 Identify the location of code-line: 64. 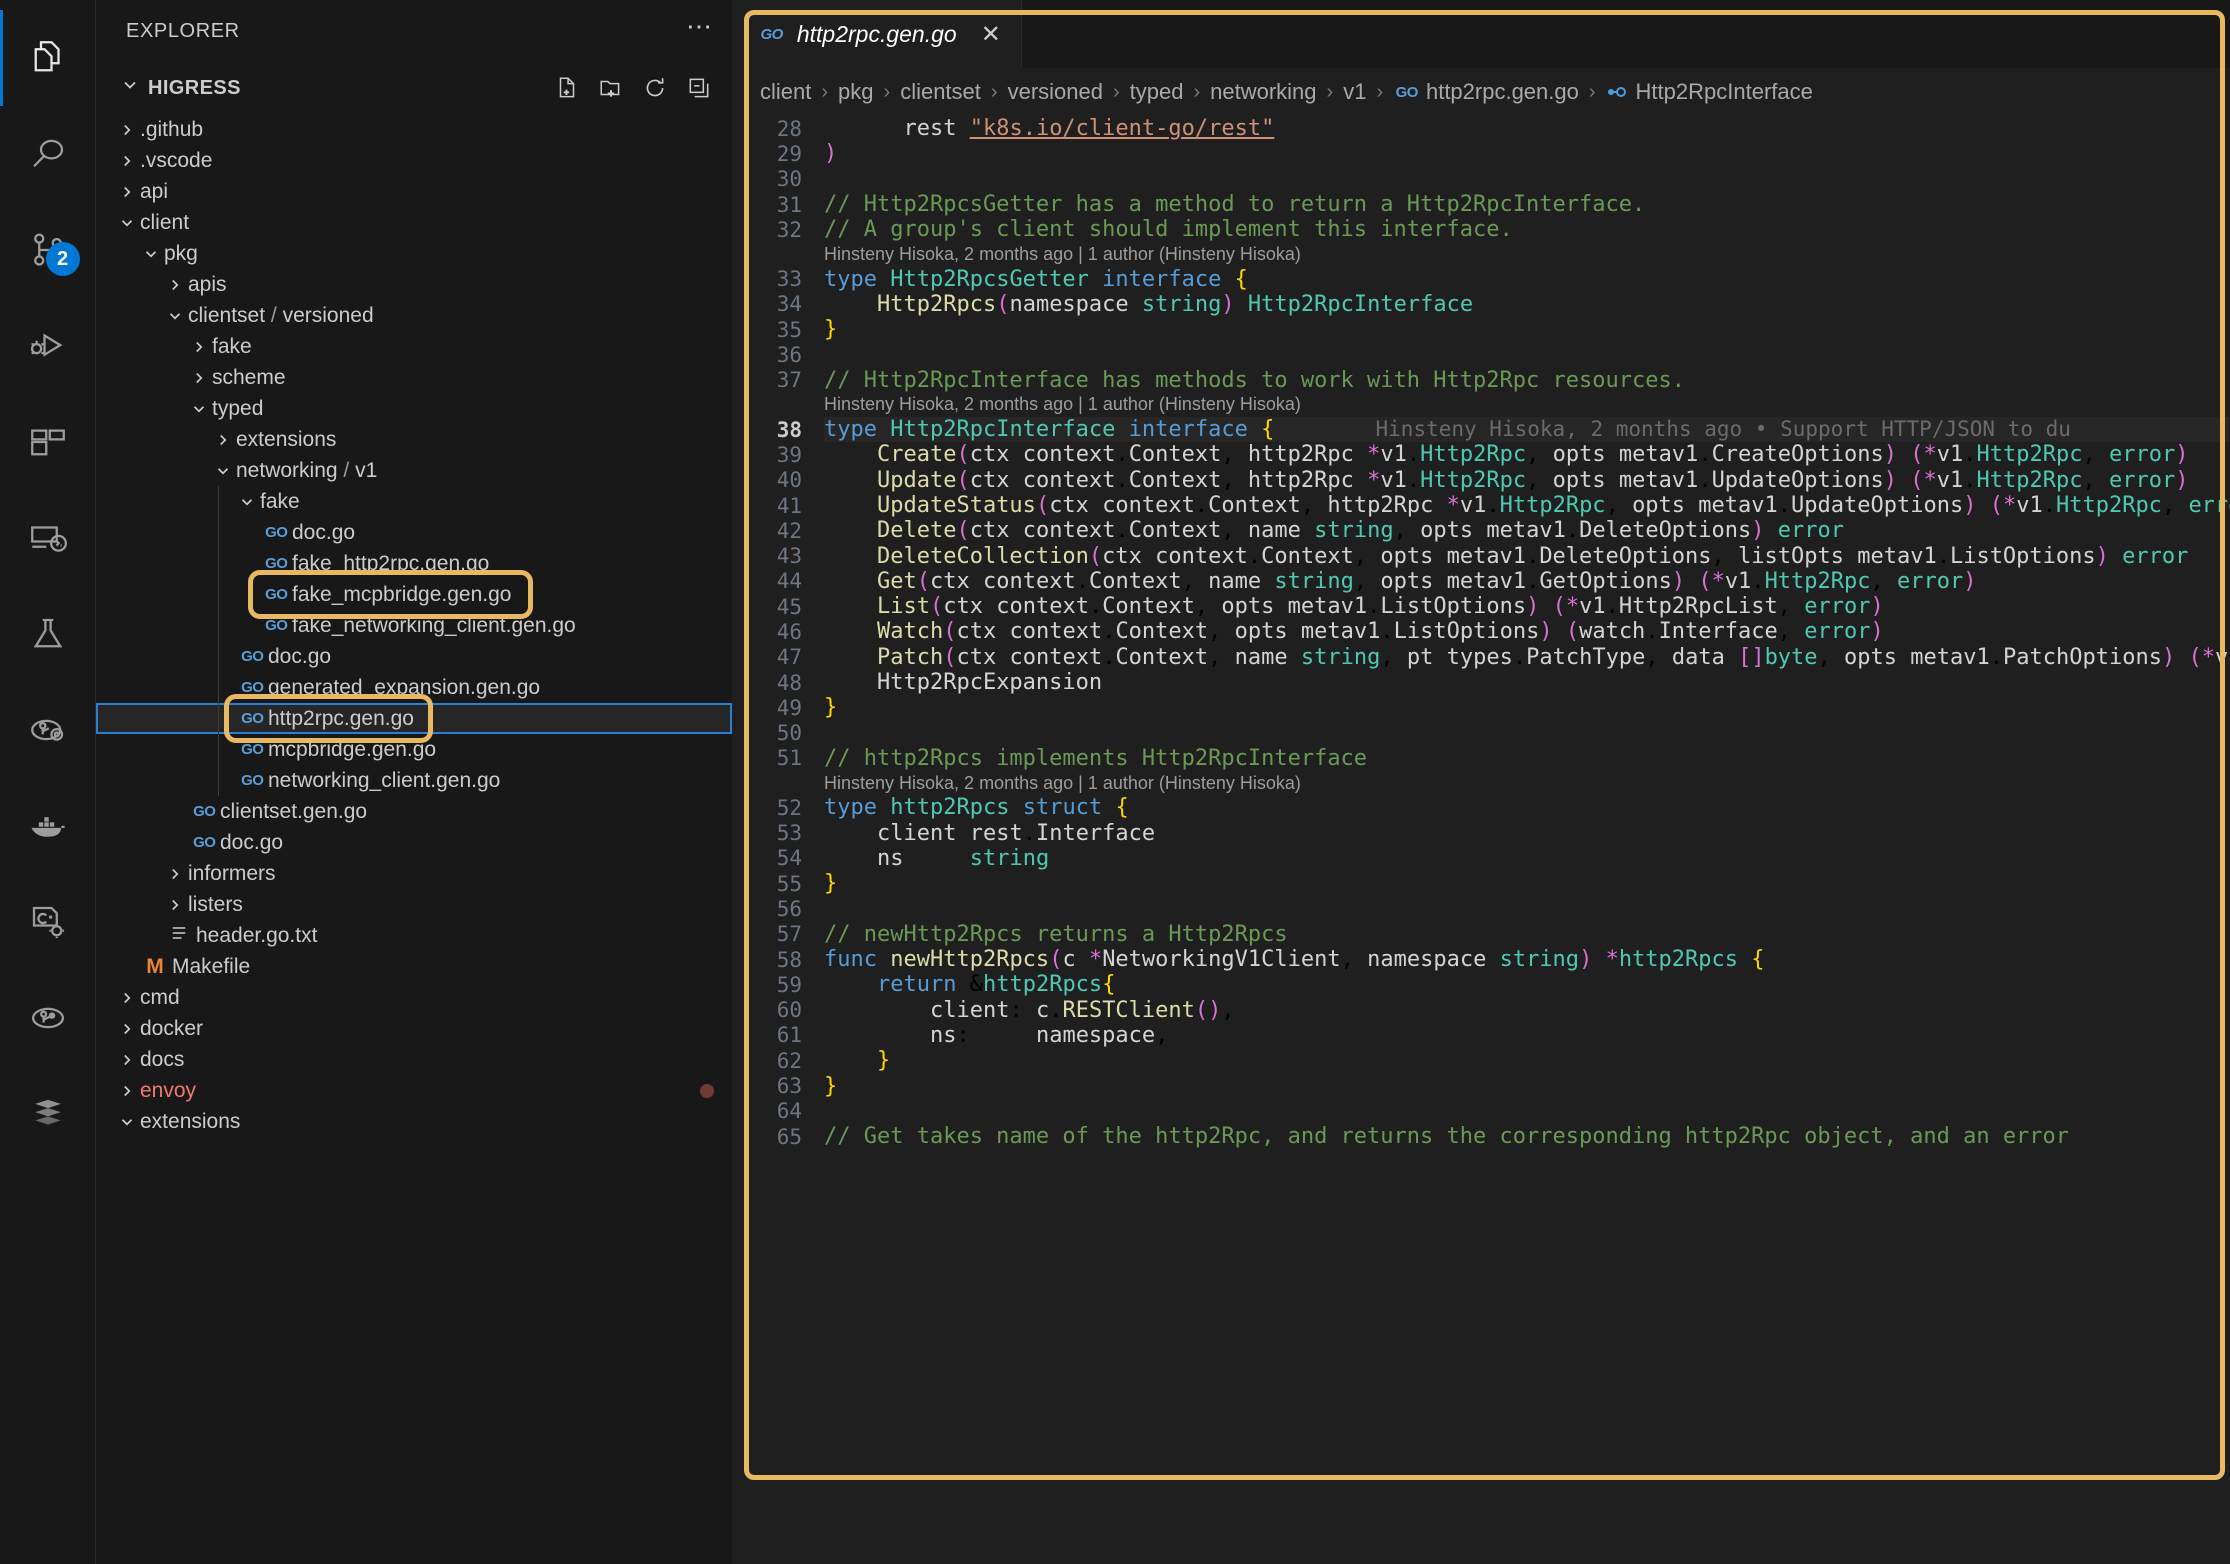
(1481, 1111).